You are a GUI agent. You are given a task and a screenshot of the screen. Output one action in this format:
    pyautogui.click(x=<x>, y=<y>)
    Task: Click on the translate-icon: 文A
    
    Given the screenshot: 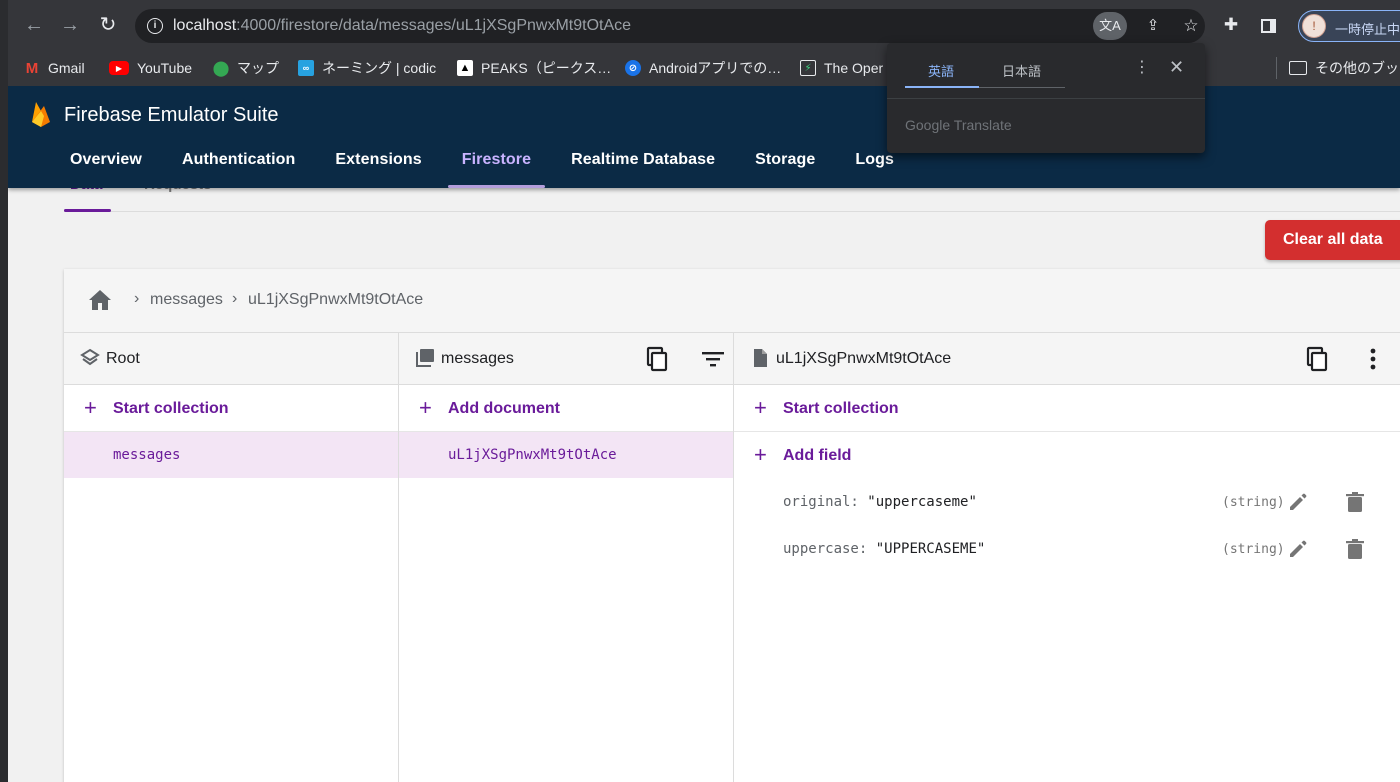 What is the action you would take?
    pyautogui.click(x=1110, y=26)
    